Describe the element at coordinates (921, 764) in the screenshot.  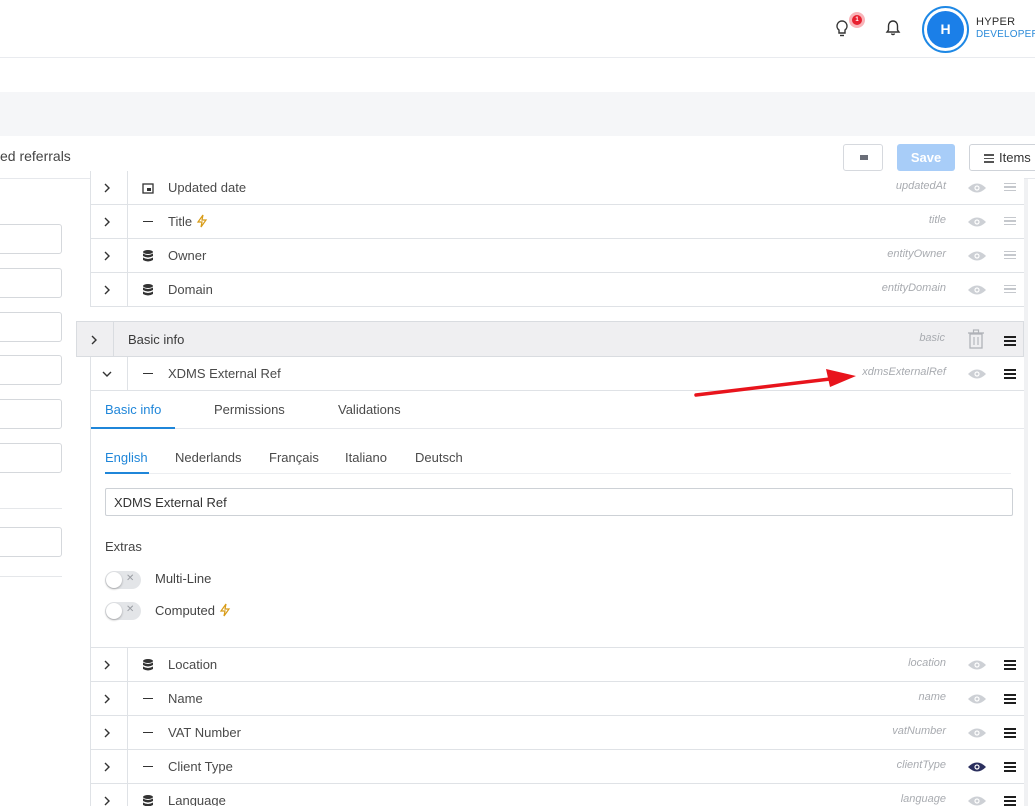
I see `field-key: clientType` at that location.